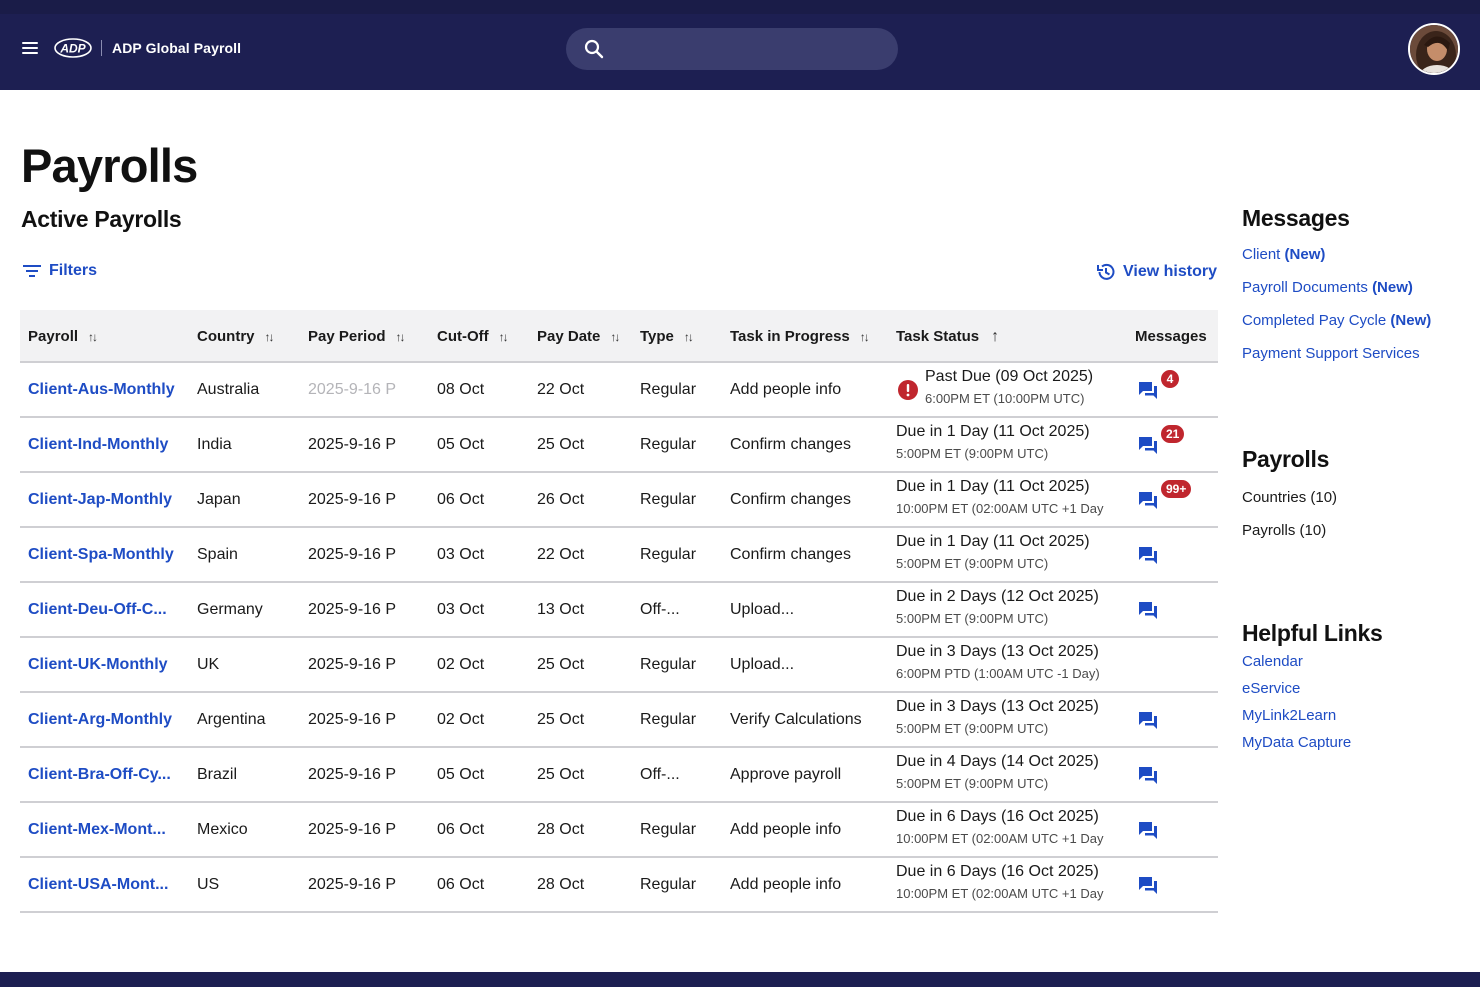  I want to click on task-status-time: 10:00PM ET (02:00AM UTC +1 Day, so click(1000, 893).